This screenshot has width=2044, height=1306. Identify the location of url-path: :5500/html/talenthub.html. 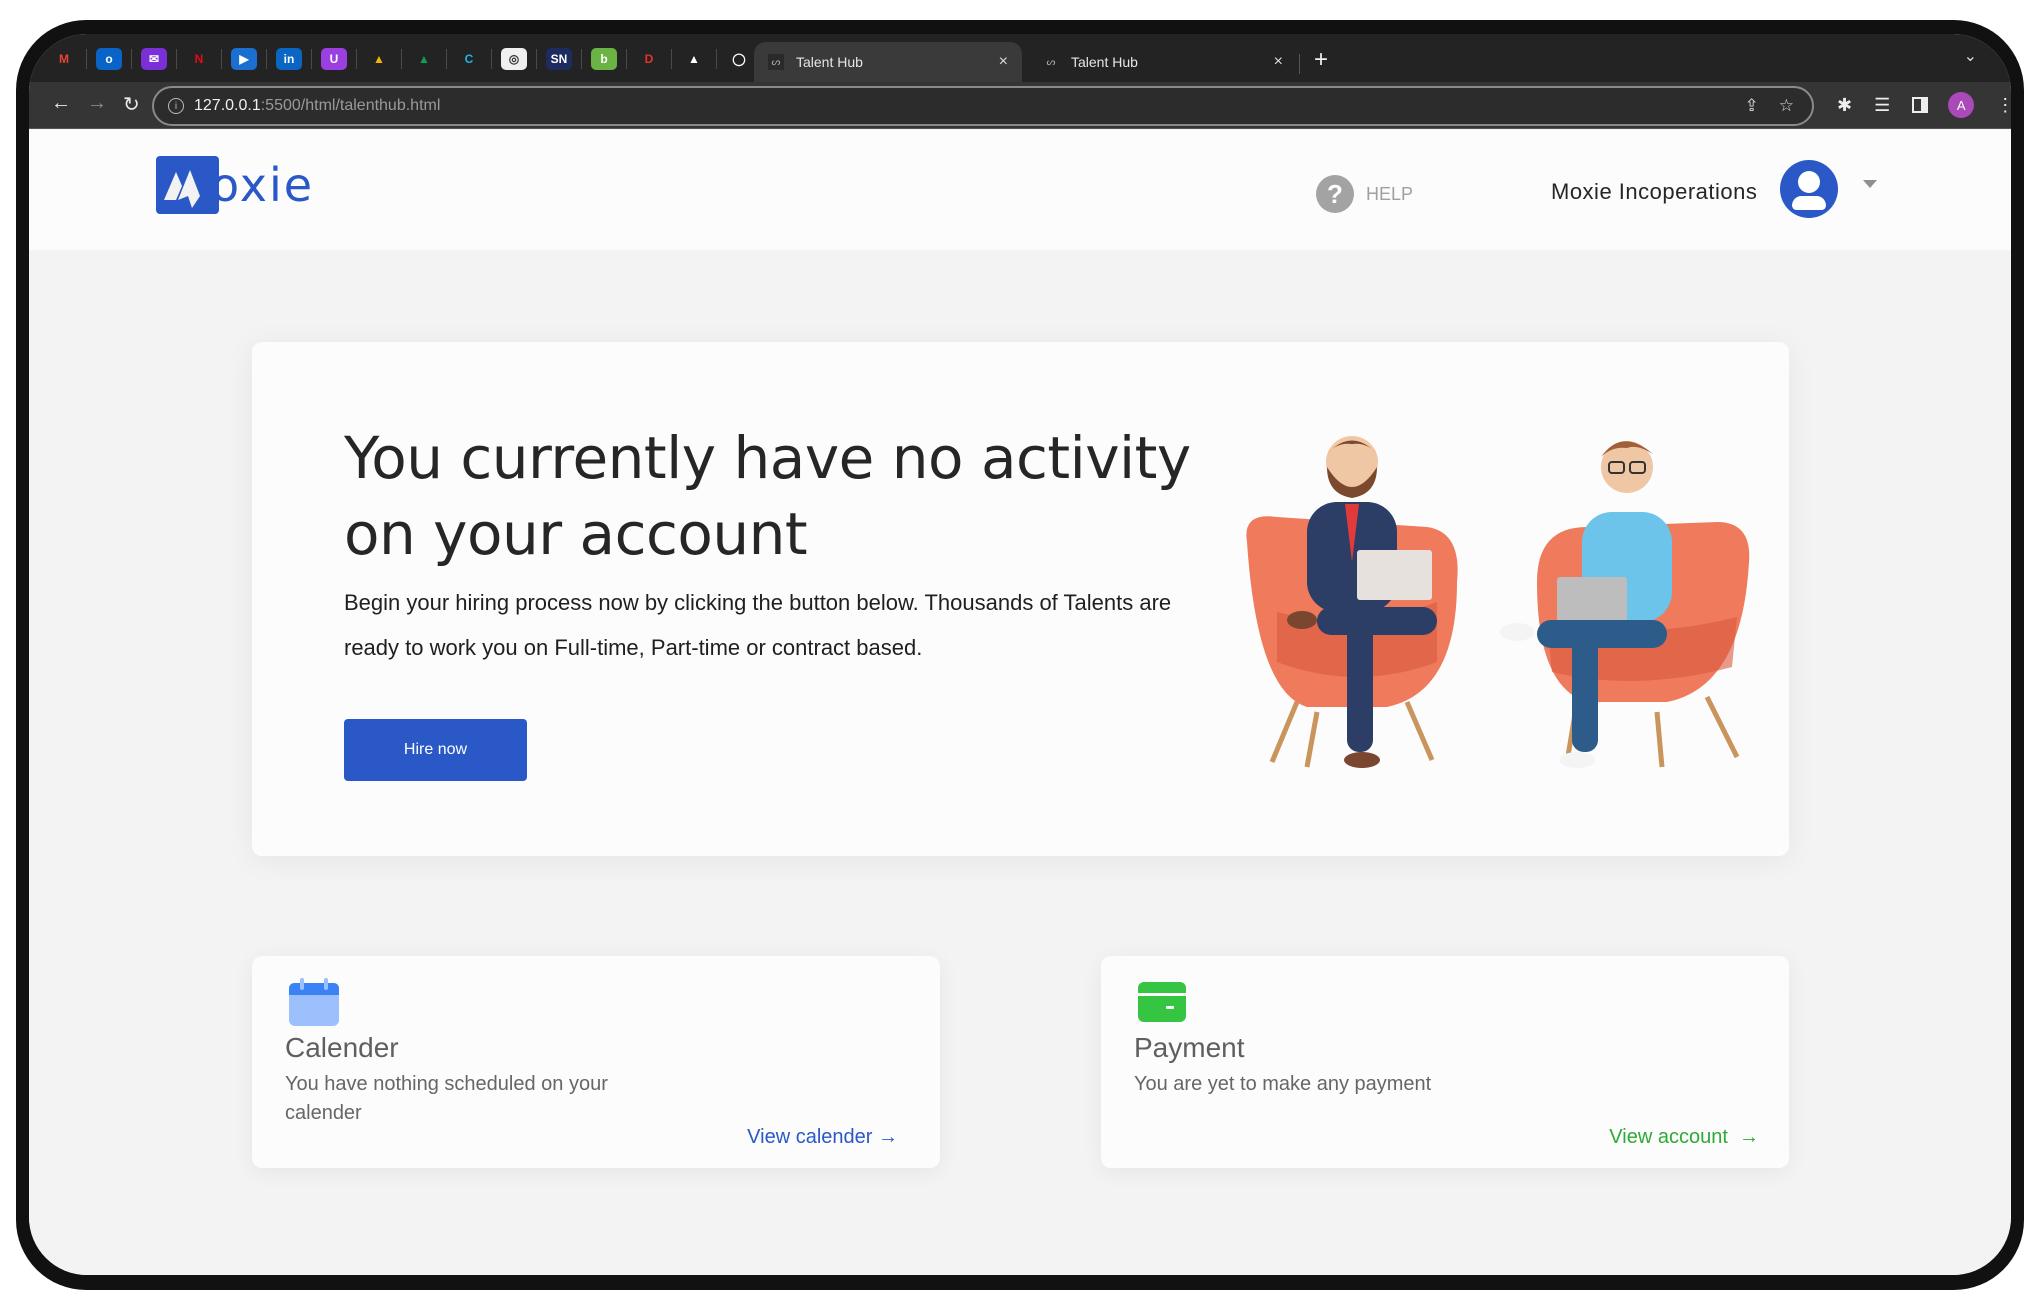
(350, 105).